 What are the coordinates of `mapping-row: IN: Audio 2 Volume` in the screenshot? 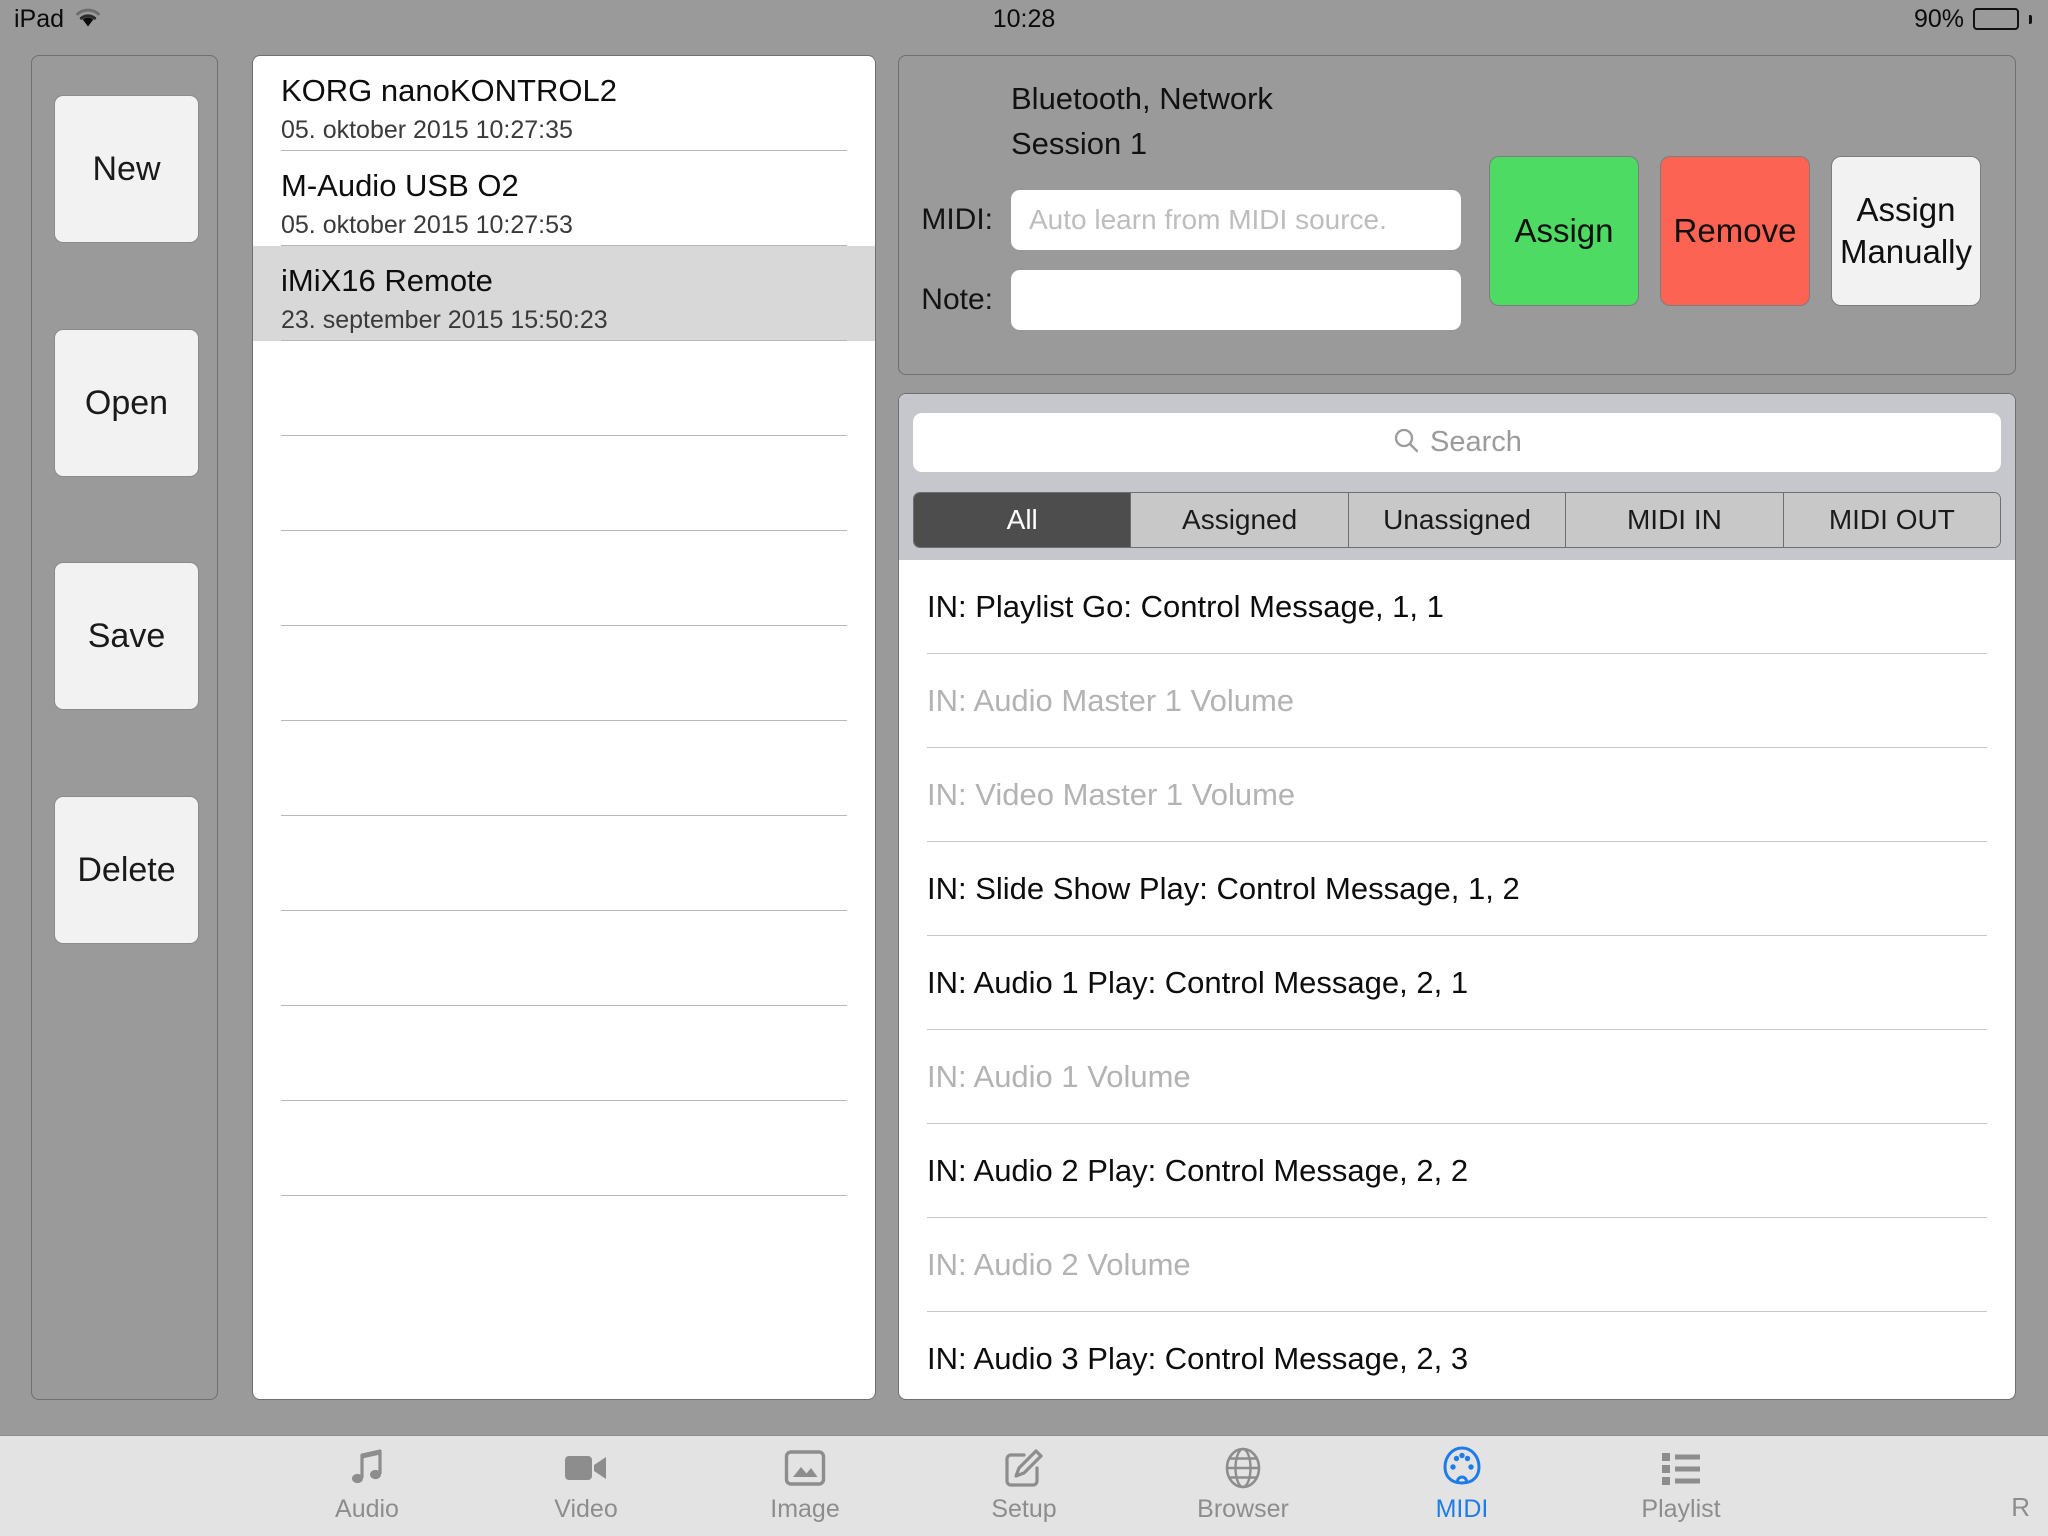 It's located at (1457, 1265).